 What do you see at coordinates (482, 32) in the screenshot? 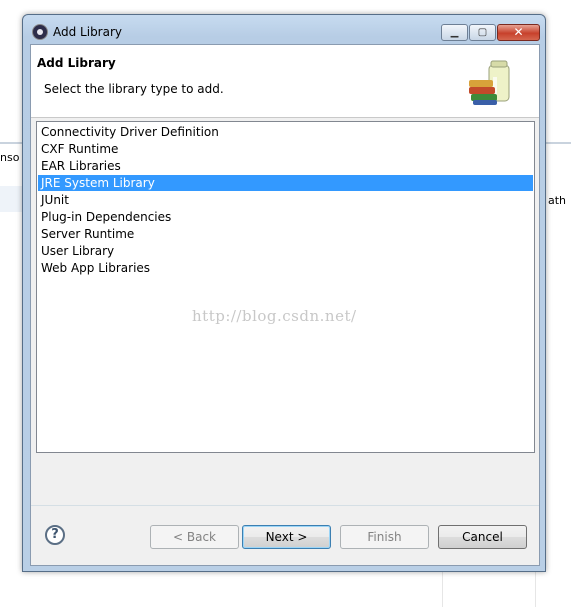
I see `maximize-button: ▢` at bounding box center [482, 32].